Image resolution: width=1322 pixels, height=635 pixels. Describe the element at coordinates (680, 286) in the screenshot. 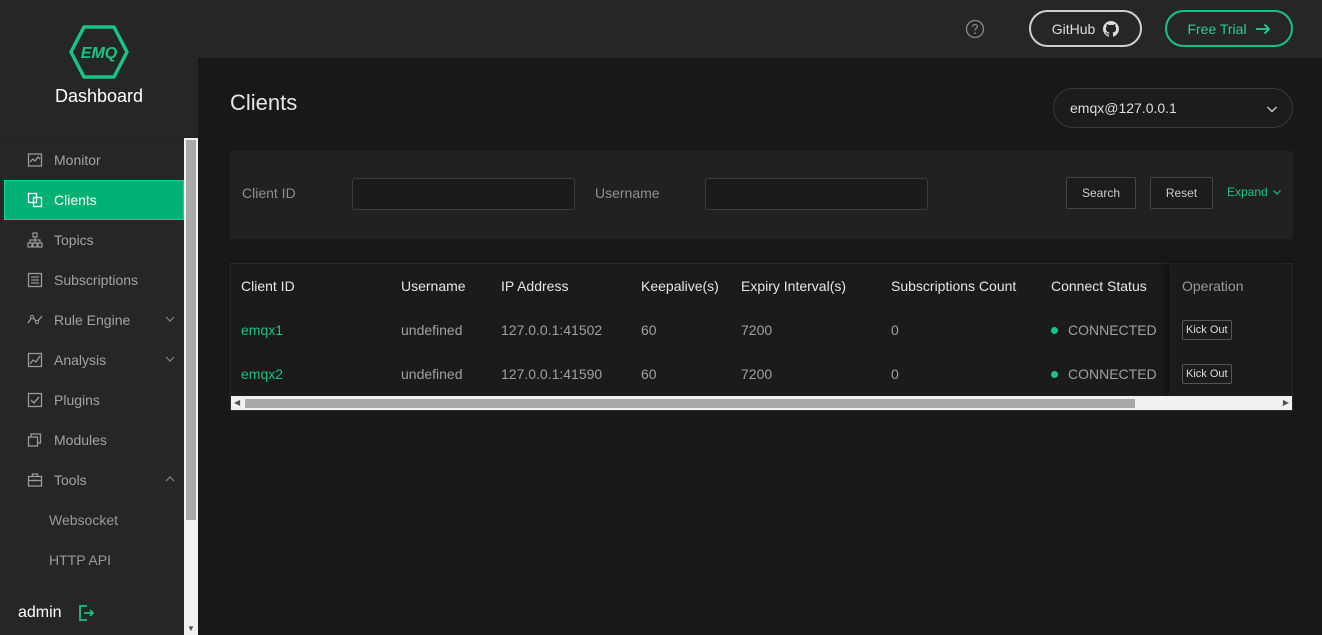

I see `column-header-keepalive: Keepalive(s)` at that location.